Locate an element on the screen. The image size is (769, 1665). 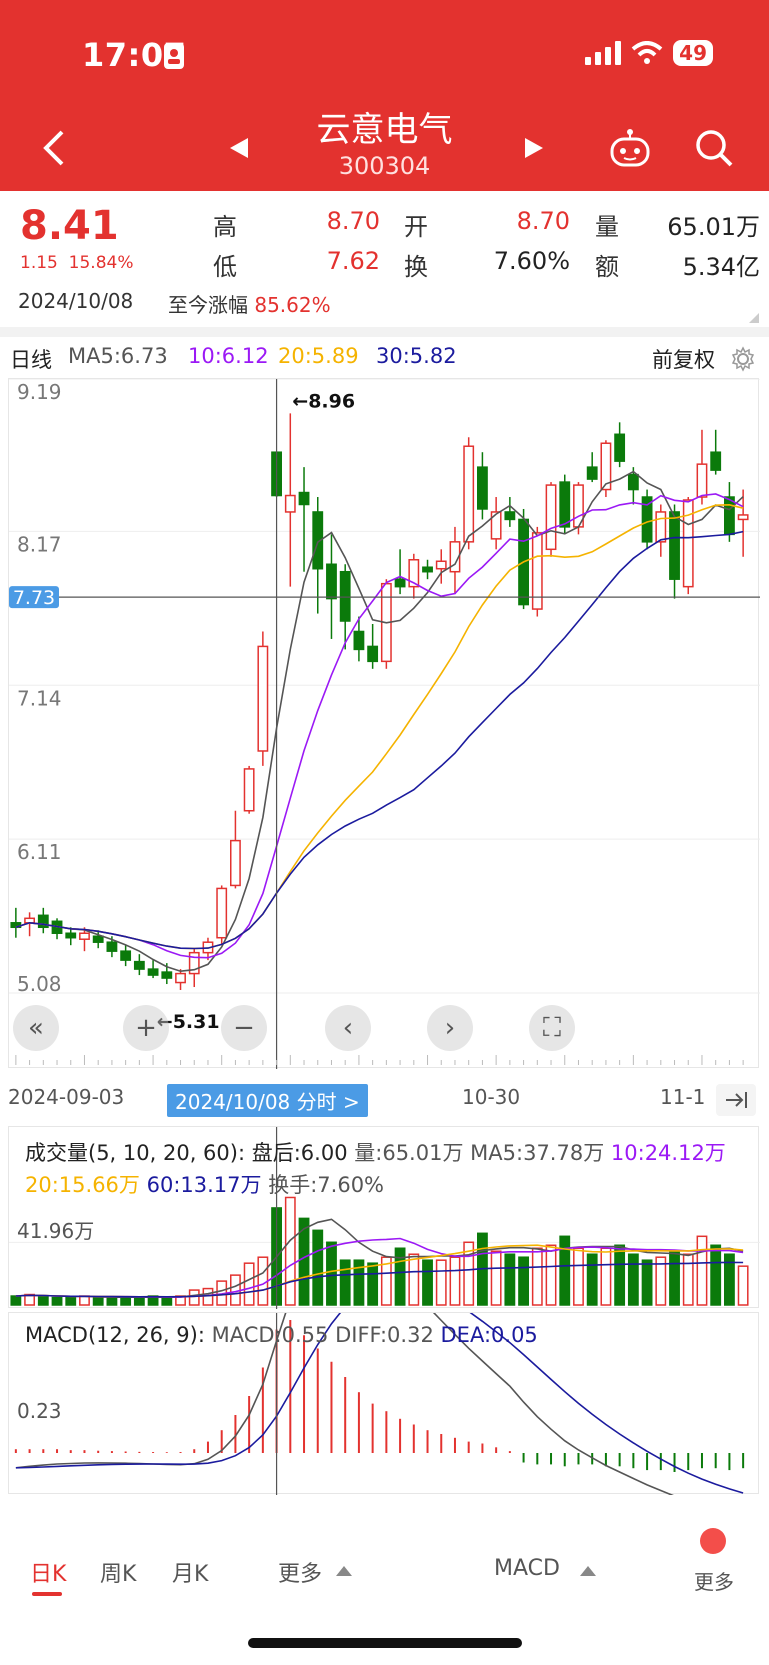
signal-icon is located at coordinates (603, 53).